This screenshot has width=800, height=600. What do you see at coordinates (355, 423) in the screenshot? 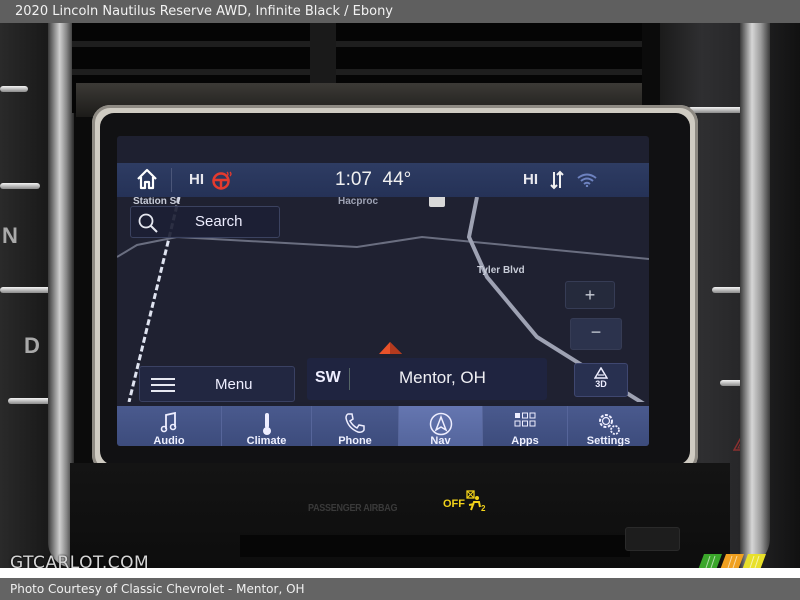
I see `phone-icon` at bounding box center [355, 423].